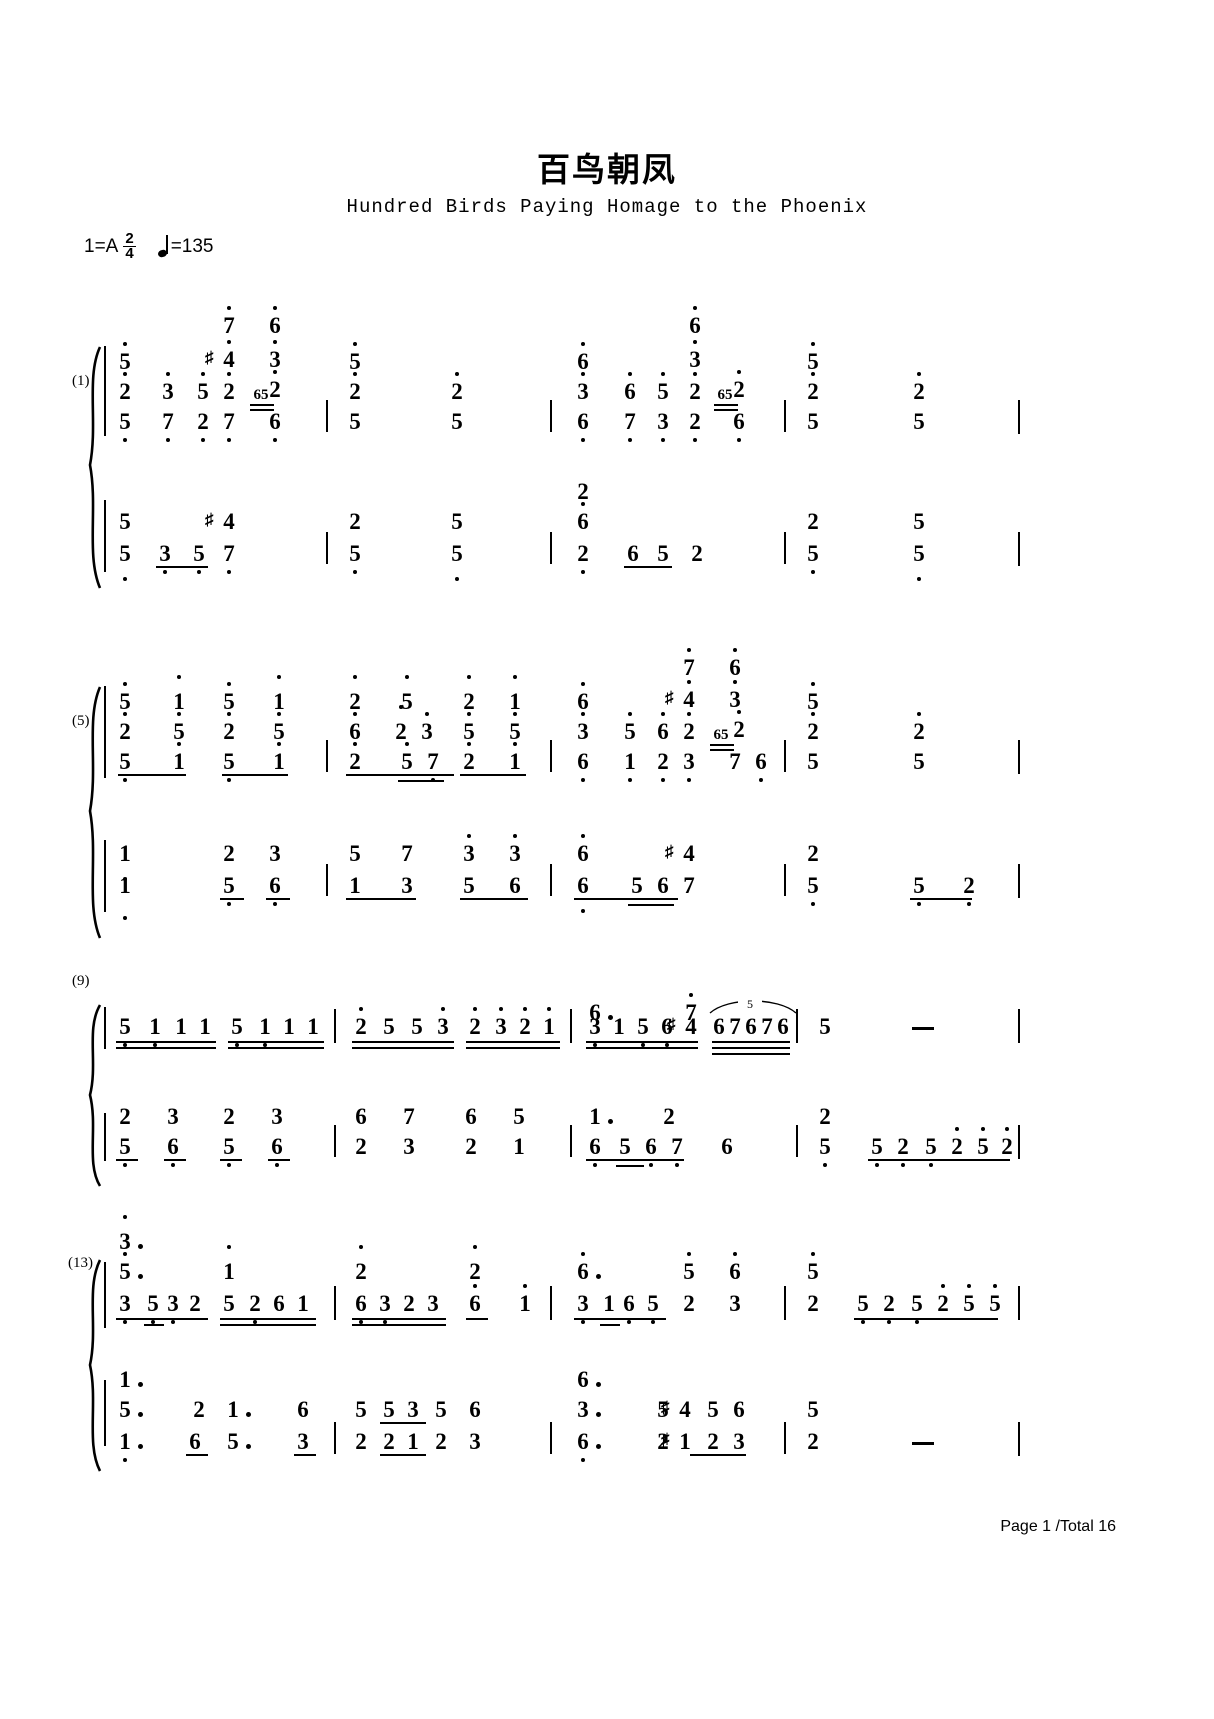 This screenshot has width=1214, height=1719. Describe the element at coordinates (81, 721) in the screenshot. I see `measure-number-5: (5)` at that location.